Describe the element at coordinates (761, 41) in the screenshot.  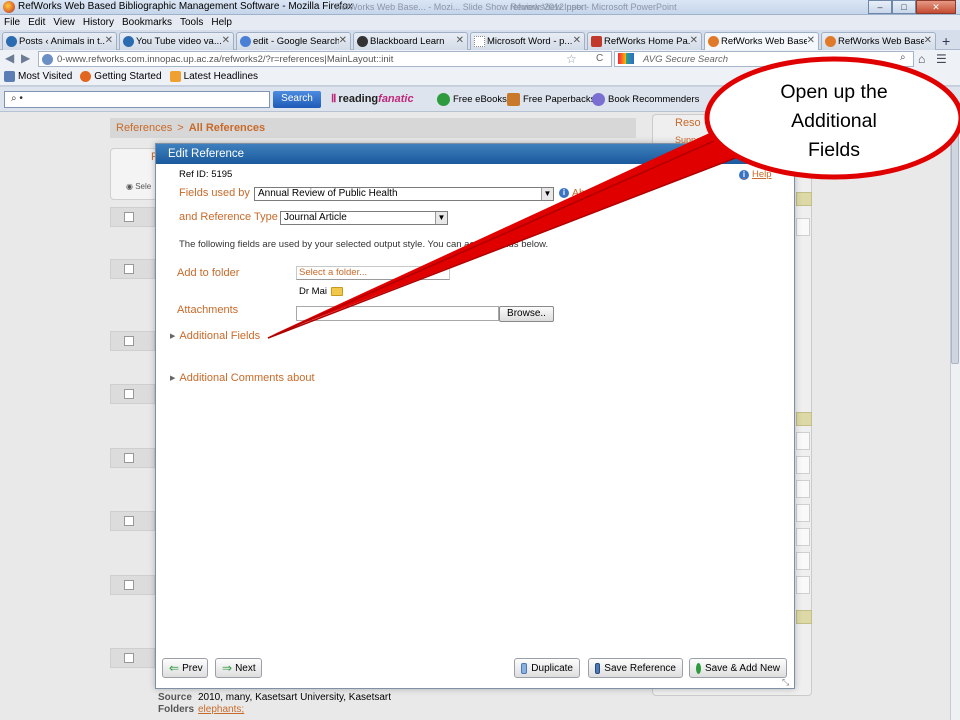
I see `tab-refworks-web-active: RefWorks Web Base... ✕` at that location.